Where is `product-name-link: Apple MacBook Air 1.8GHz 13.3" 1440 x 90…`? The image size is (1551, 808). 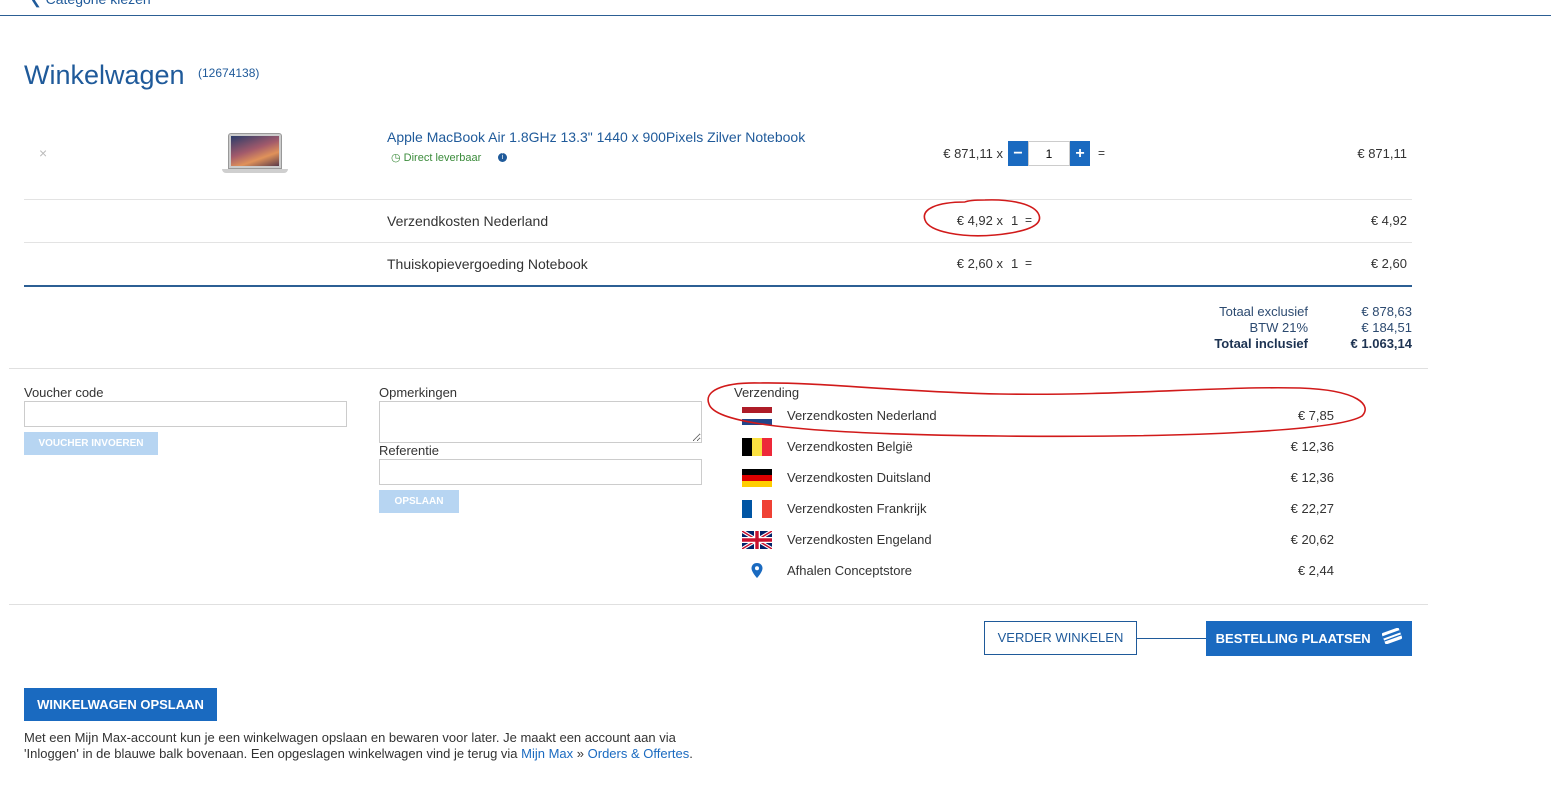
product-name-link: Apple MacBook Air 1.8GHz 13.3" 1440 x 90… is located at coordinates (596, 137).